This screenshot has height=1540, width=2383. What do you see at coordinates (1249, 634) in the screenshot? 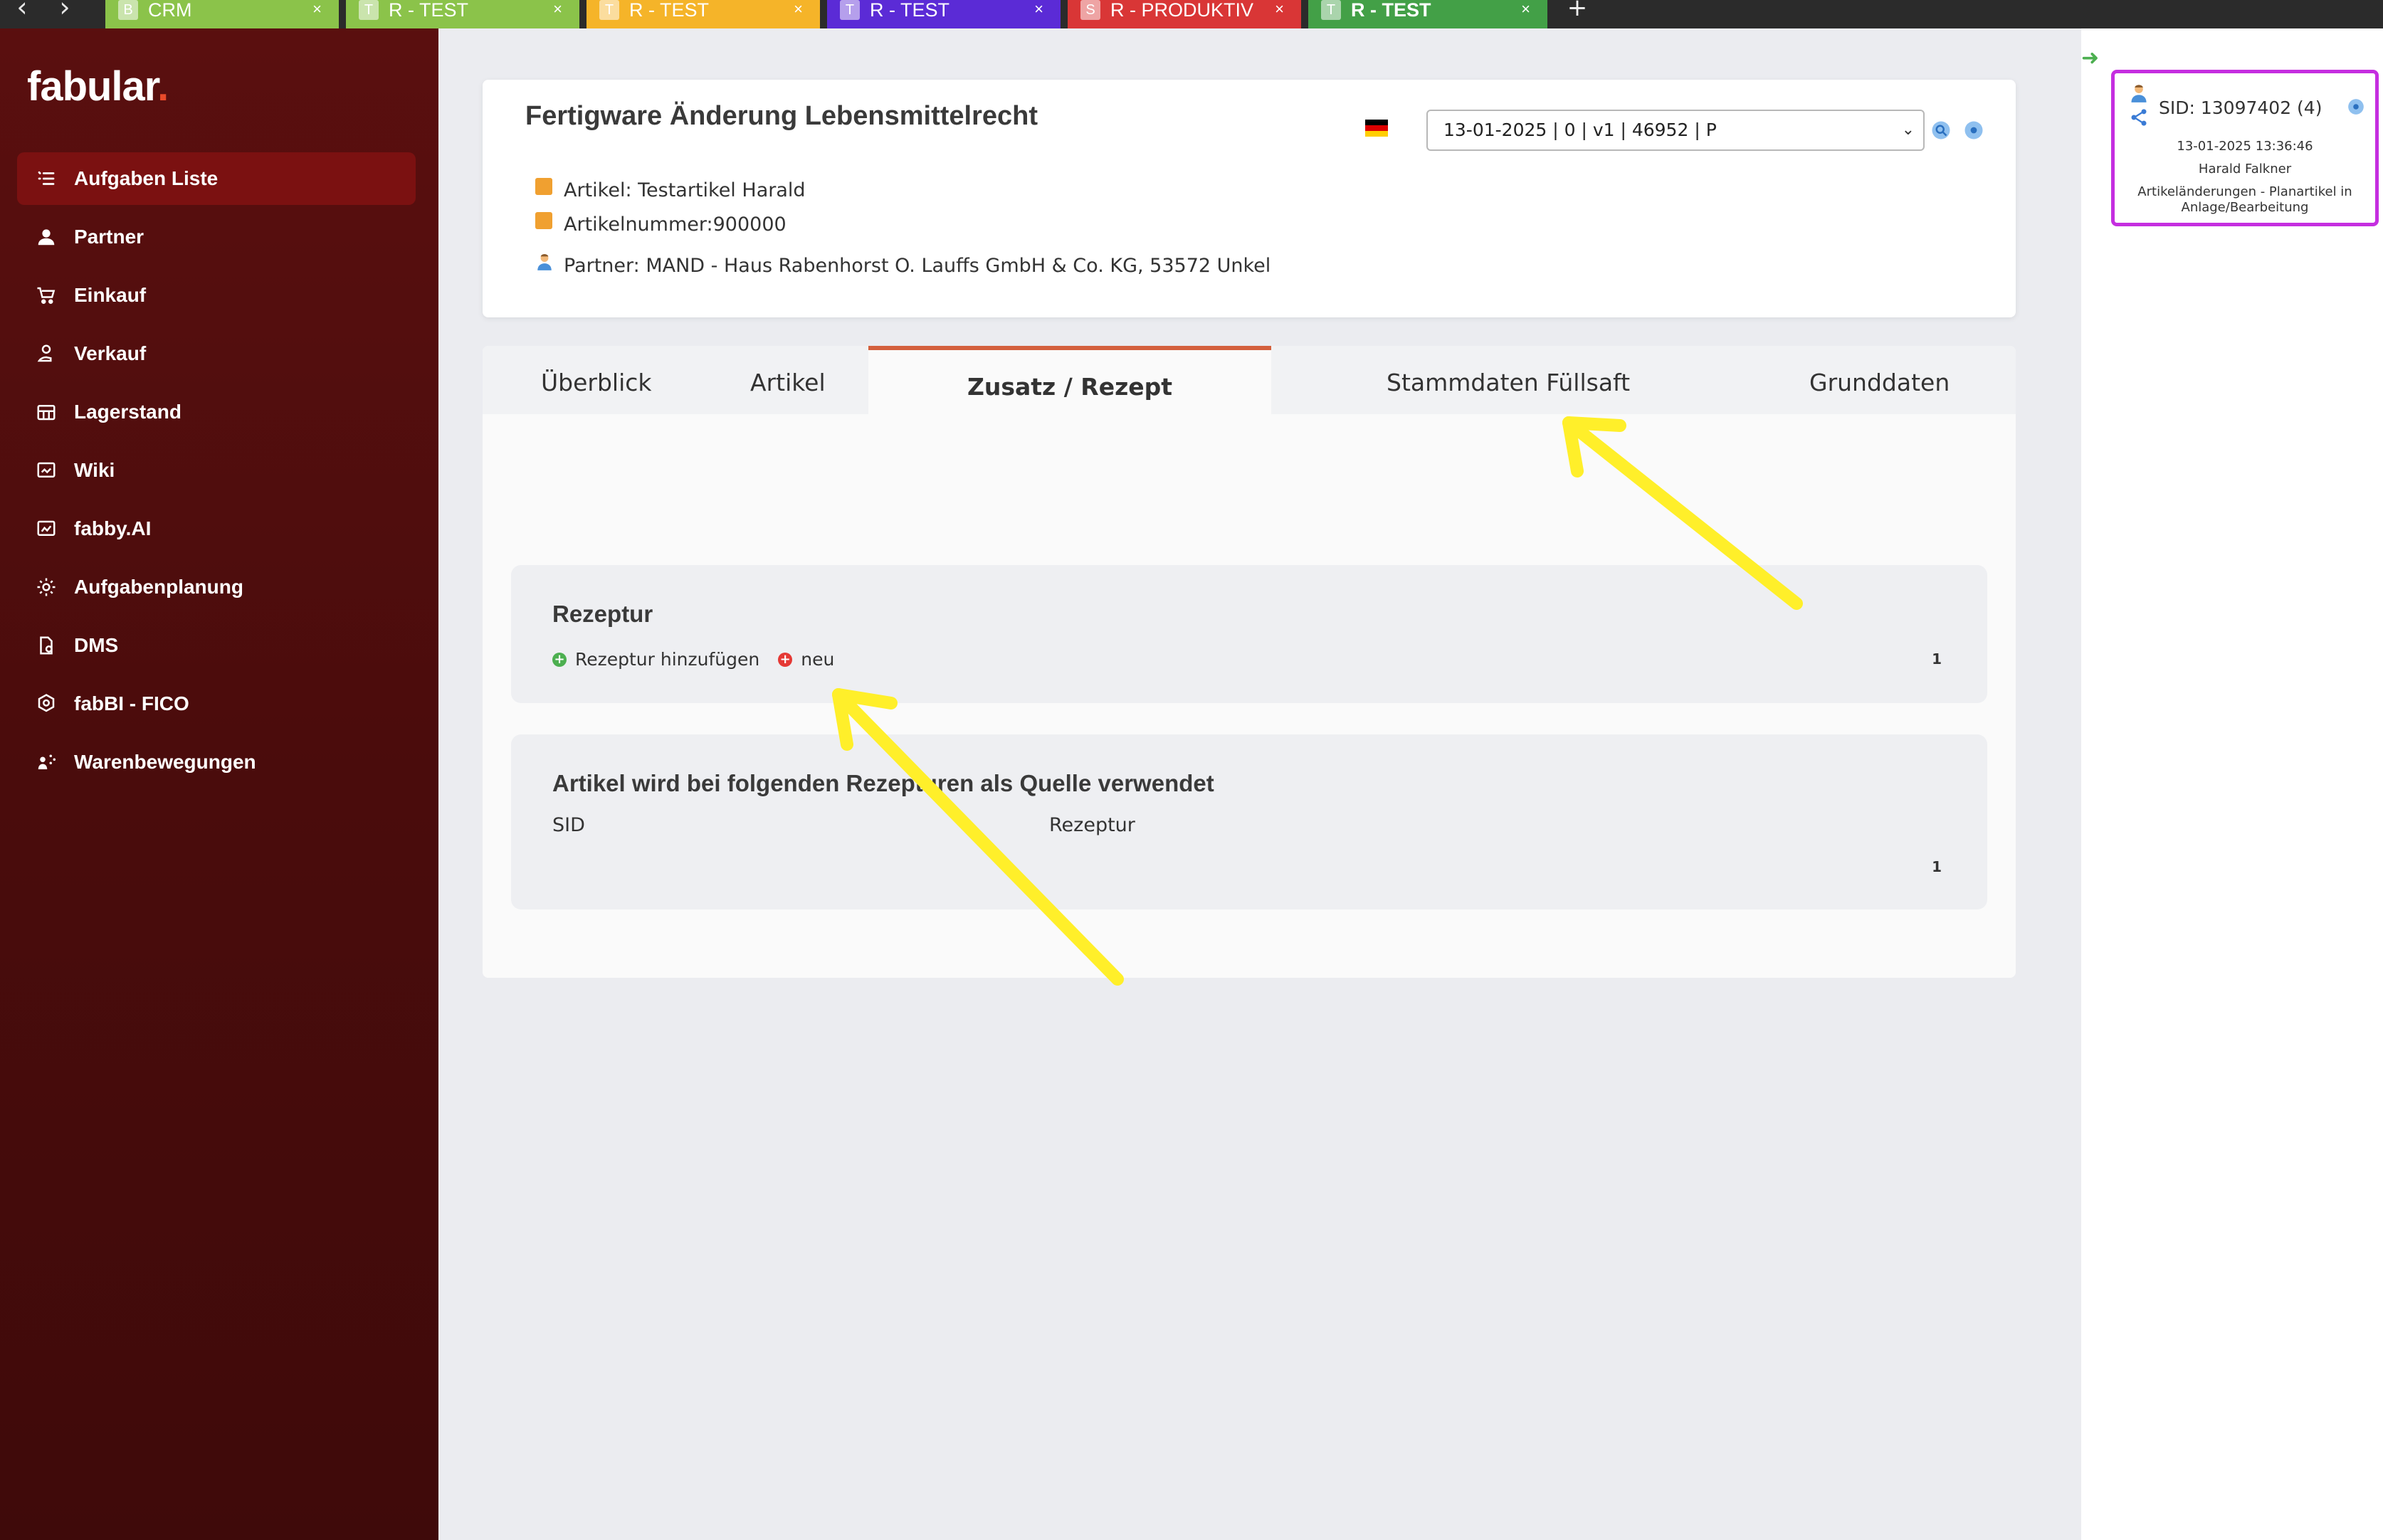
I see `rezeptur-section: Rezeptur + Rezeptur hinzufügen + neu 1` at bounding box center [1249, 634].